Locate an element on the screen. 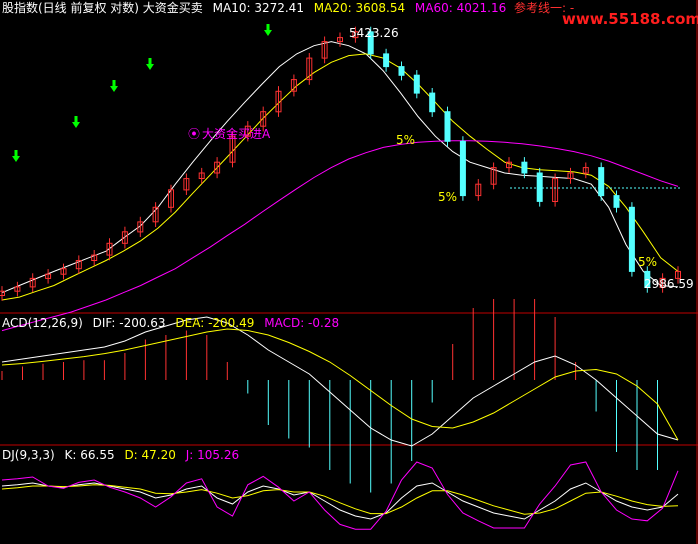  target-icon: ⦿ is located at coordinates (194, 134).